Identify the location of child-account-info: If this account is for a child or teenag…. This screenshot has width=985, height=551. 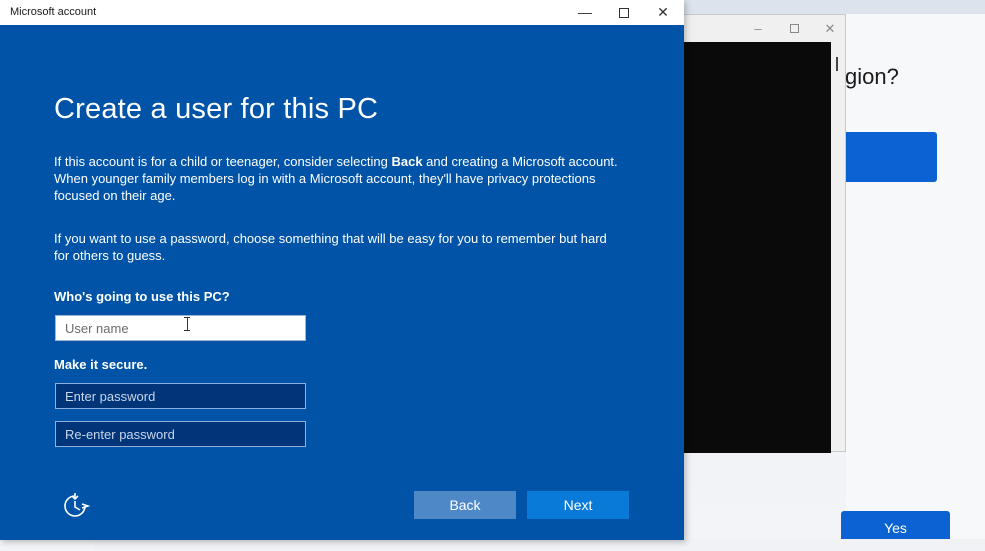
(339, 178).